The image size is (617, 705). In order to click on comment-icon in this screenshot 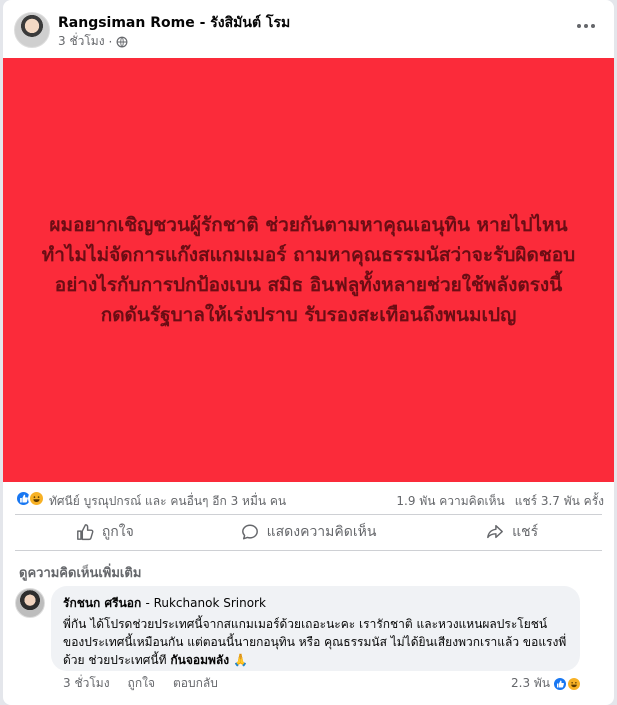, I will do `click(249, 532)`.